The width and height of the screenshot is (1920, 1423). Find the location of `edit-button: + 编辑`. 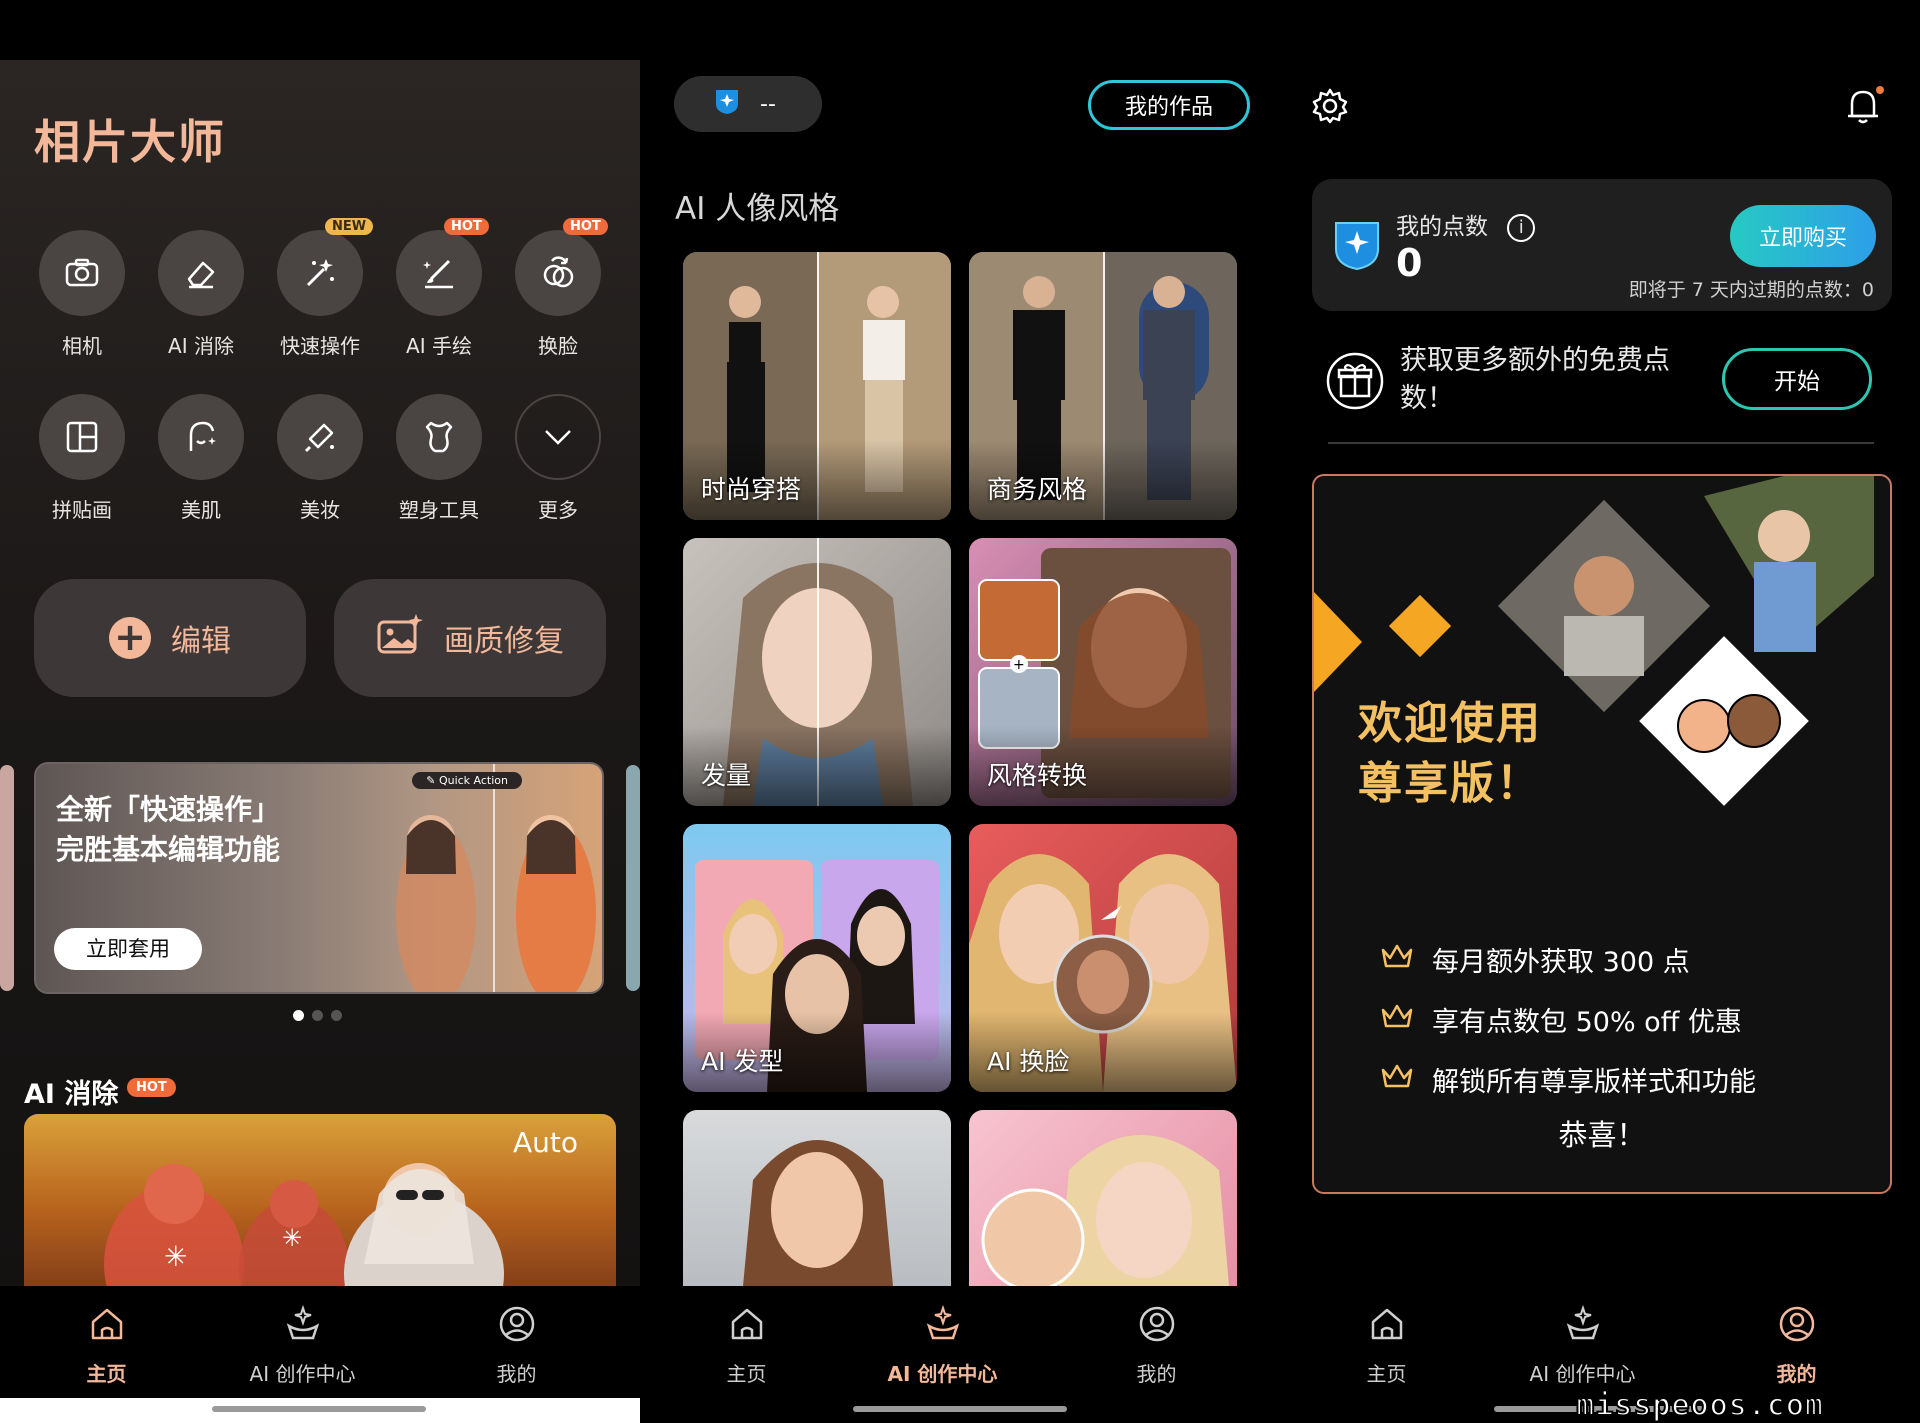

edit-button: + 编辑 is located at coordinates (170, 638).